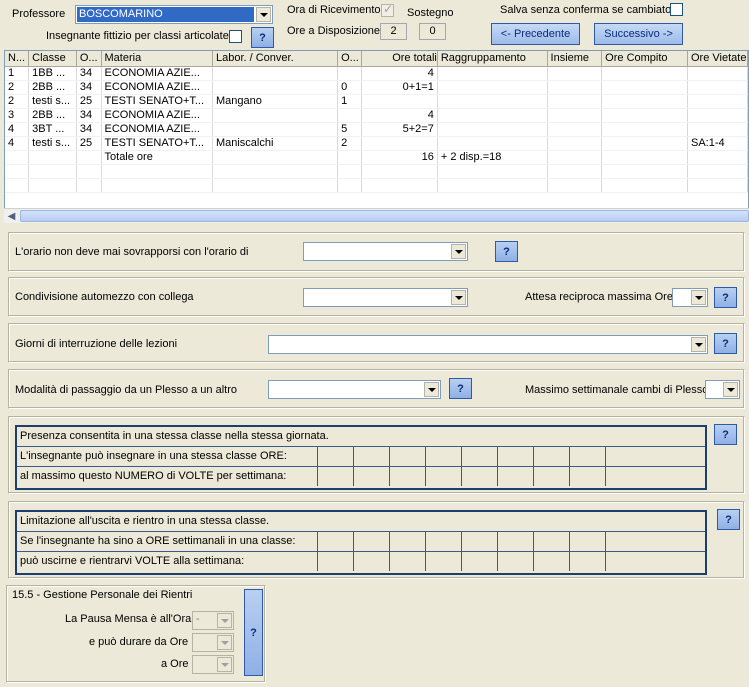  Describe the element at coordinates (393, 31) in the screenshot. I see `ore-disposizione-field-1: 2` at that location.